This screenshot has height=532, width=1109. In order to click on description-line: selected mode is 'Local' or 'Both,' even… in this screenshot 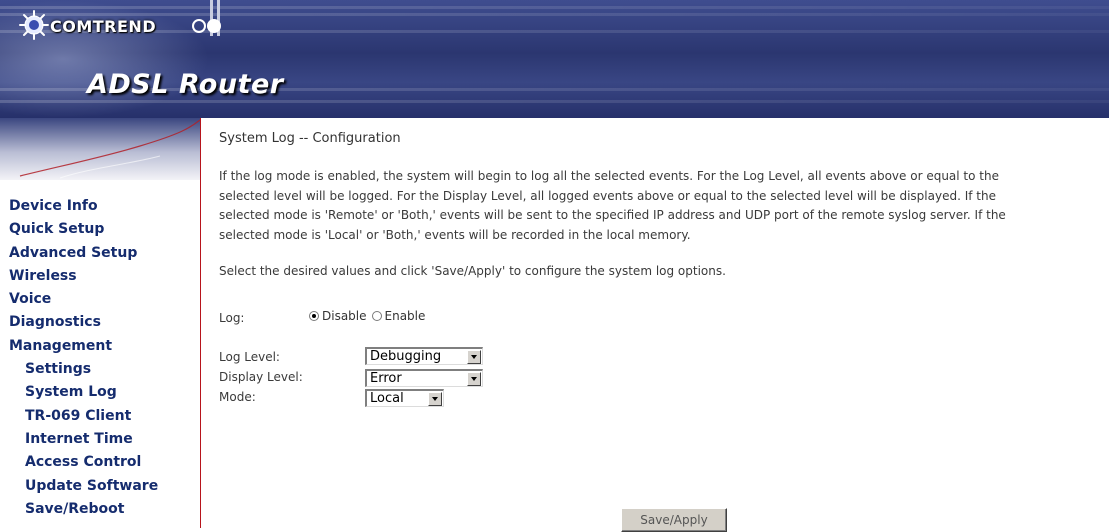, I will do `click(455, 234)`.